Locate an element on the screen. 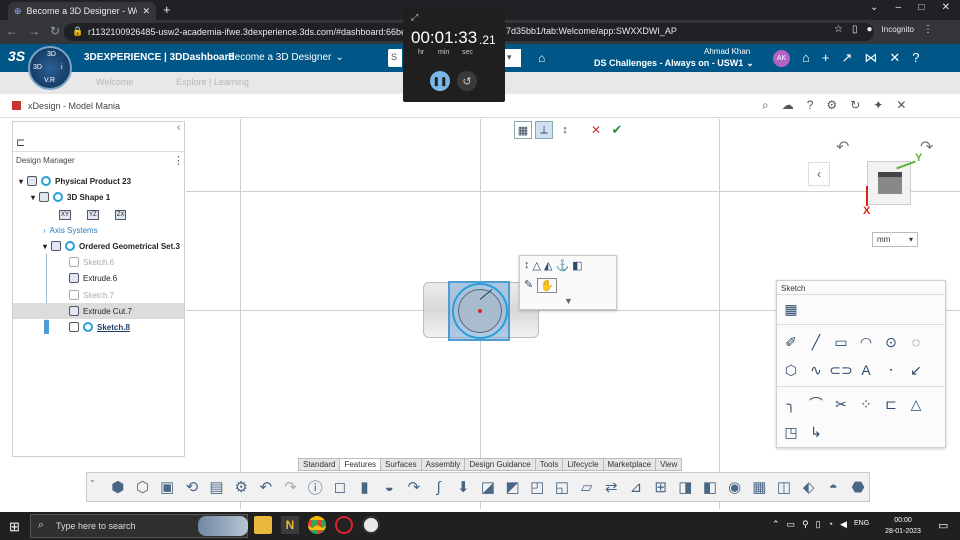 Image resolution: width=960 pixels, height=540 pixels. offset-tool-icon: ⌒ is located at coordinates (816, 404).